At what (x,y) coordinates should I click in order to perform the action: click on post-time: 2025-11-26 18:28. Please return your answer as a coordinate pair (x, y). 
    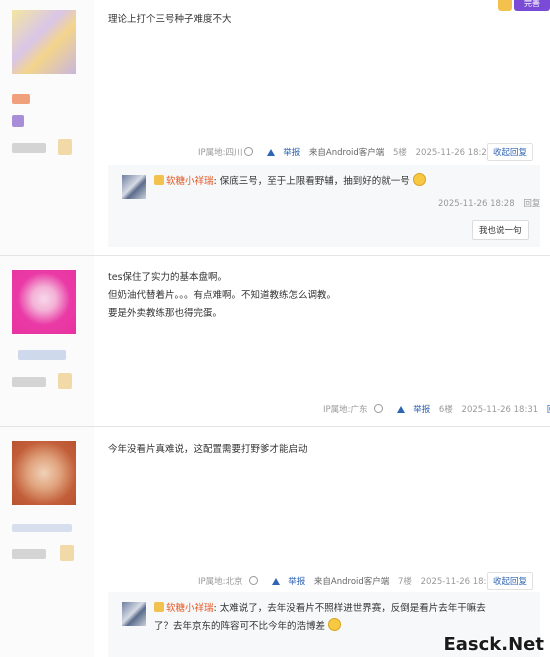
    Looking at the image, I should click on (454, 153).